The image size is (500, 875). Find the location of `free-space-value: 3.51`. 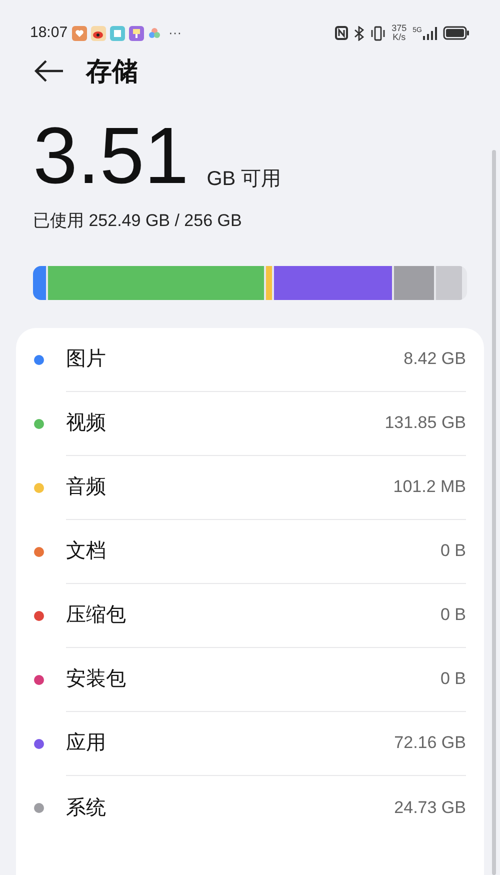

free-space-value: 3.51 is located at coordinates (111, 156).